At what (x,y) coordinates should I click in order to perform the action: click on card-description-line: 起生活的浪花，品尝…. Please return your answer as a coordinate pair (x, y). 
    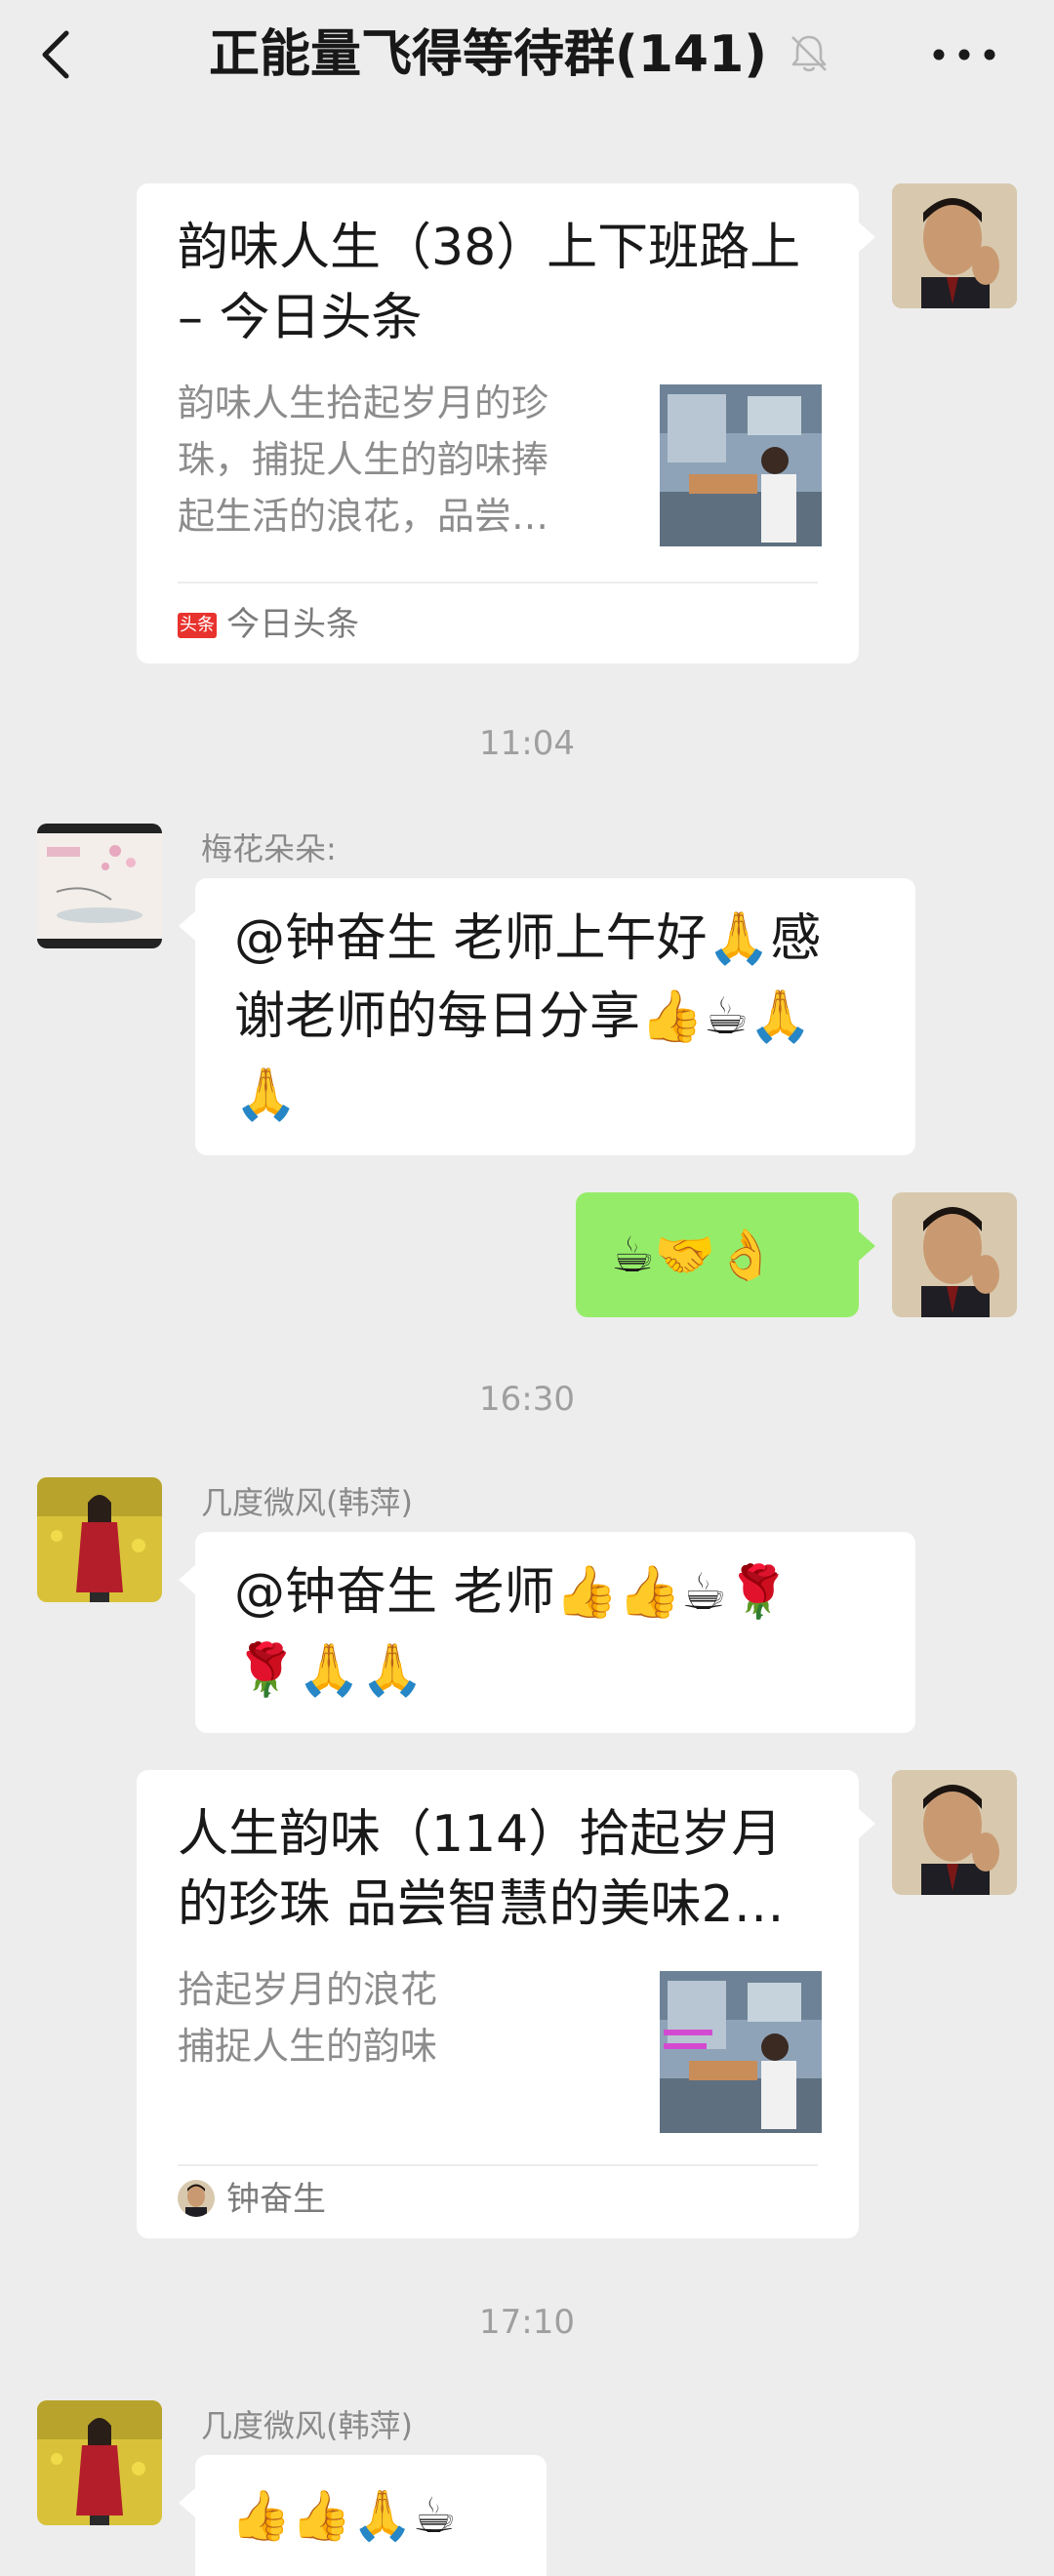
    Looking at the image, I should click on (363, 516).